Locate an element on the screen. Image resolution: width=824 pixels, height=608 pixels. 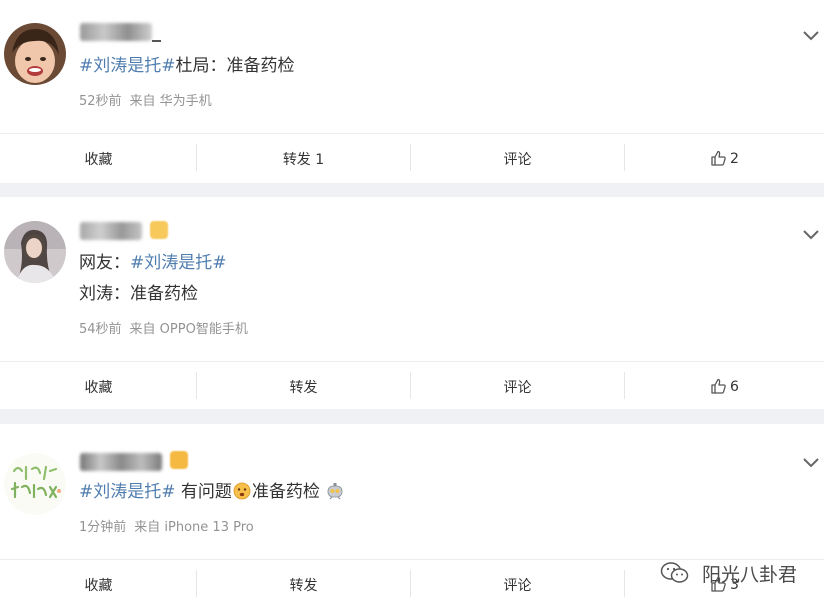
repost-button: 转发 1 is located at coordinates (303, 158).